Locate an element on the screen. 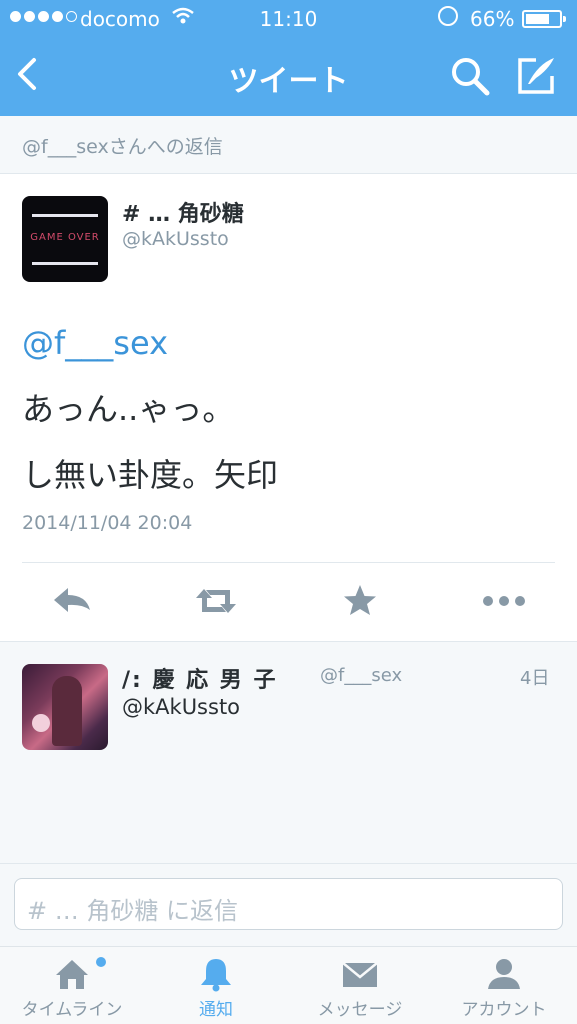 This screenshot has height=1024, width=577. tab-label: 通知 is located at coordinates (216, 1010).